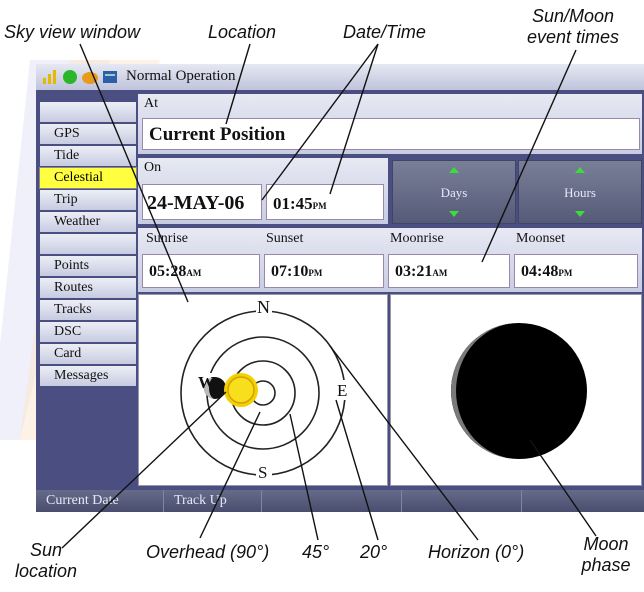  I want to click on sunrise-label: Sunrise, so click(167, 238).